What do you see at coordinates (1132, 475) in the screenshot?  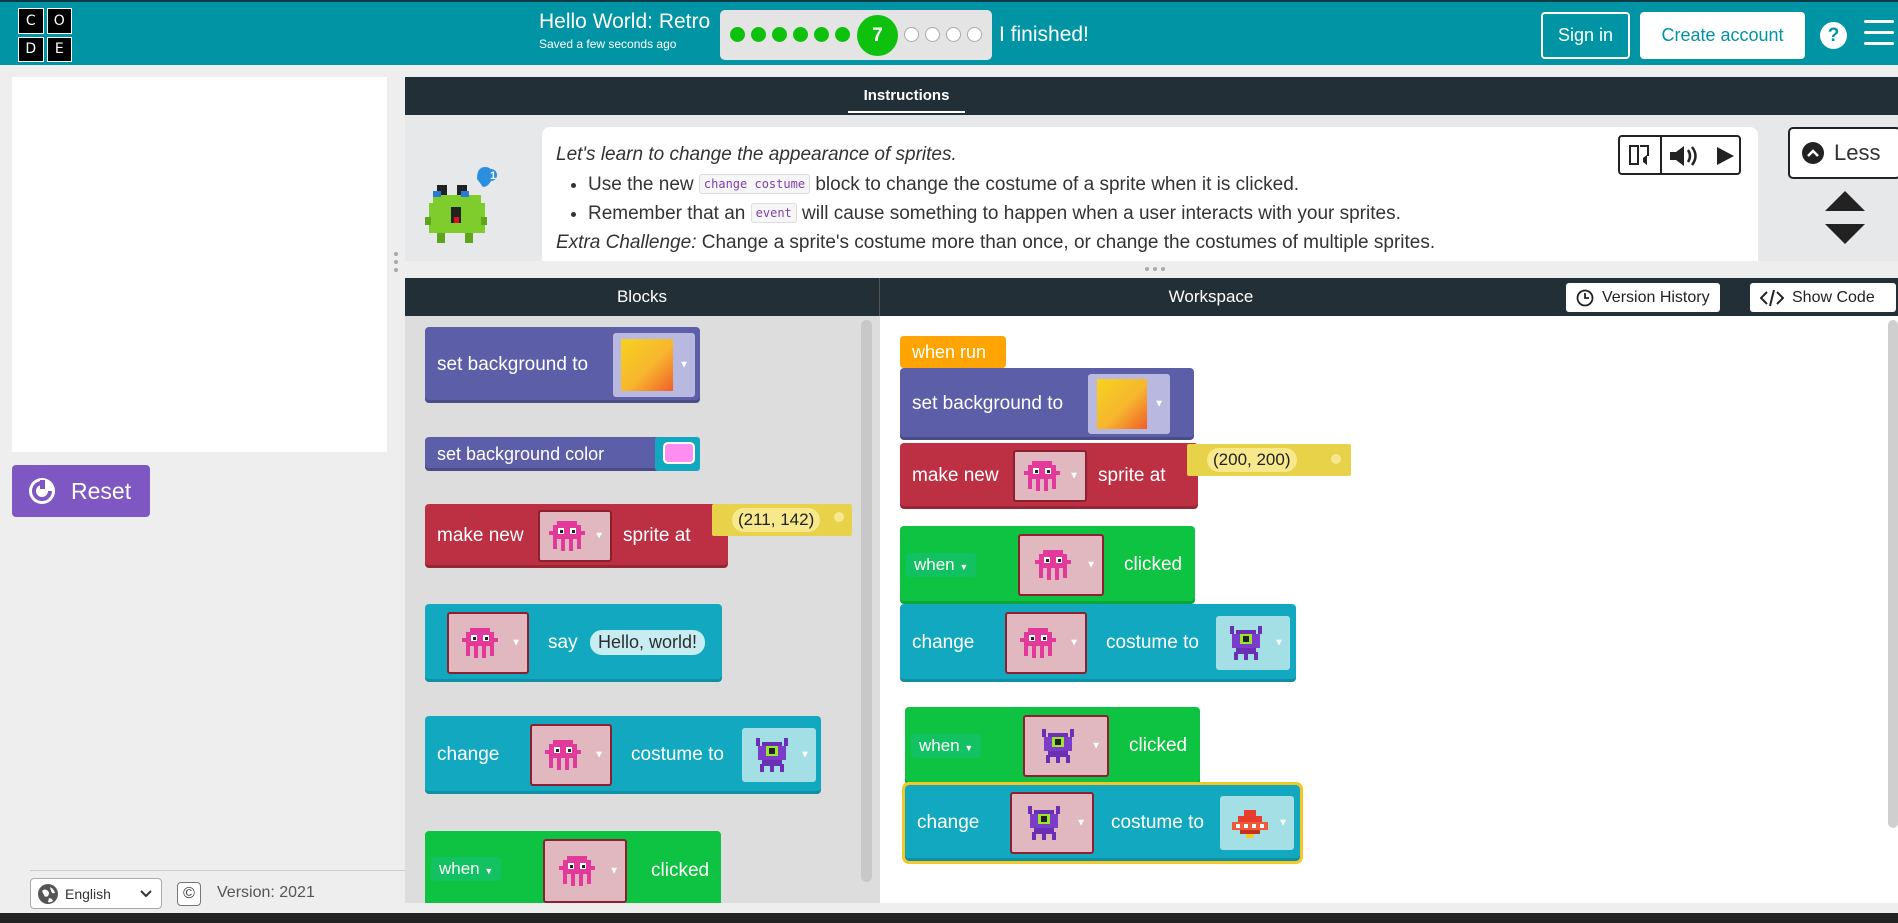 I see `block-label: sprite at` at bounding box center [1132, 475].